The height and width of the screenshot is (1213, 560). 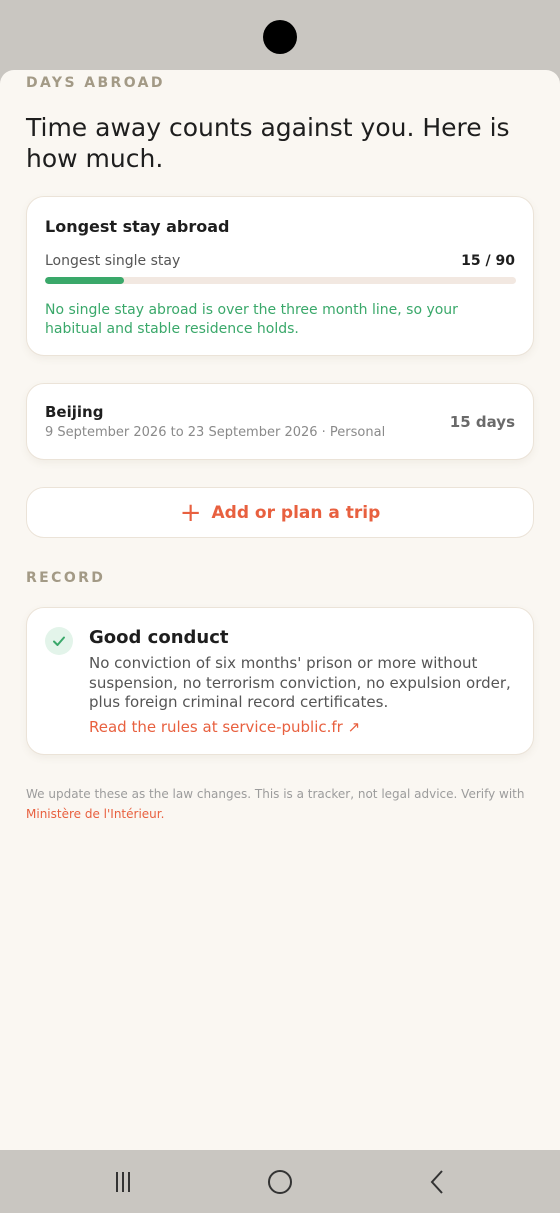 I want to click on recent-apps-icon, so click(x=123, y=1181).